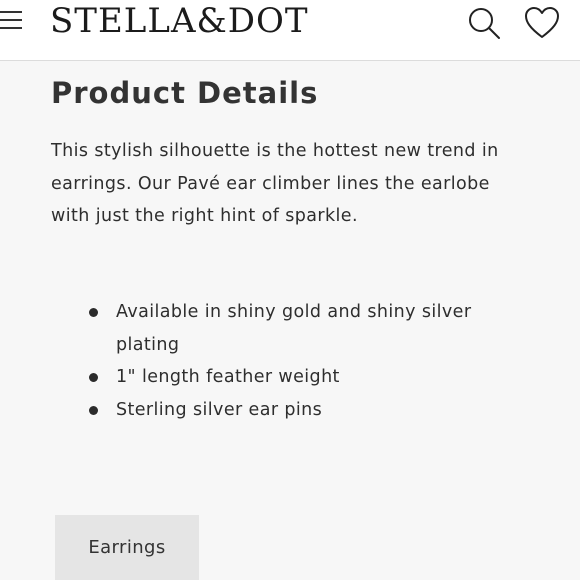 This screenshot has height=580, width=580. I want to click on category-tag-button: Earrings, so click(127, 547).